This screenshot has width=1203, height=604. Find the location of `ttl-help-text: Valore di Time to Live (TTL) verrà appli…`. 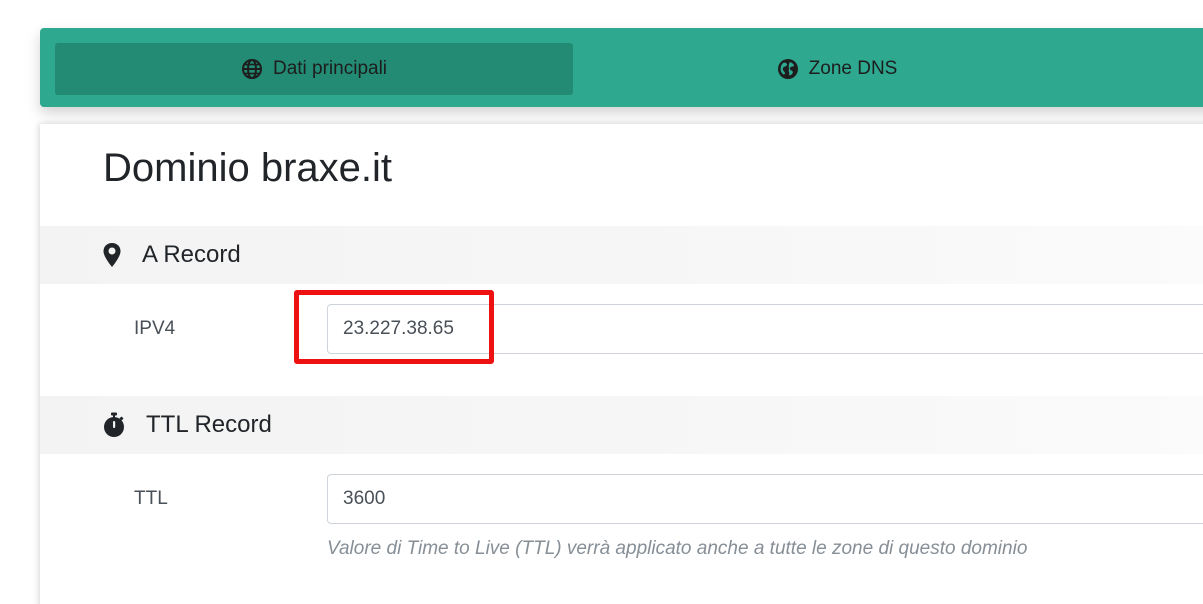

ttl-help-text: Valore di Time to Live (TTL) verrà appli… is located at coordinates (677, 548).